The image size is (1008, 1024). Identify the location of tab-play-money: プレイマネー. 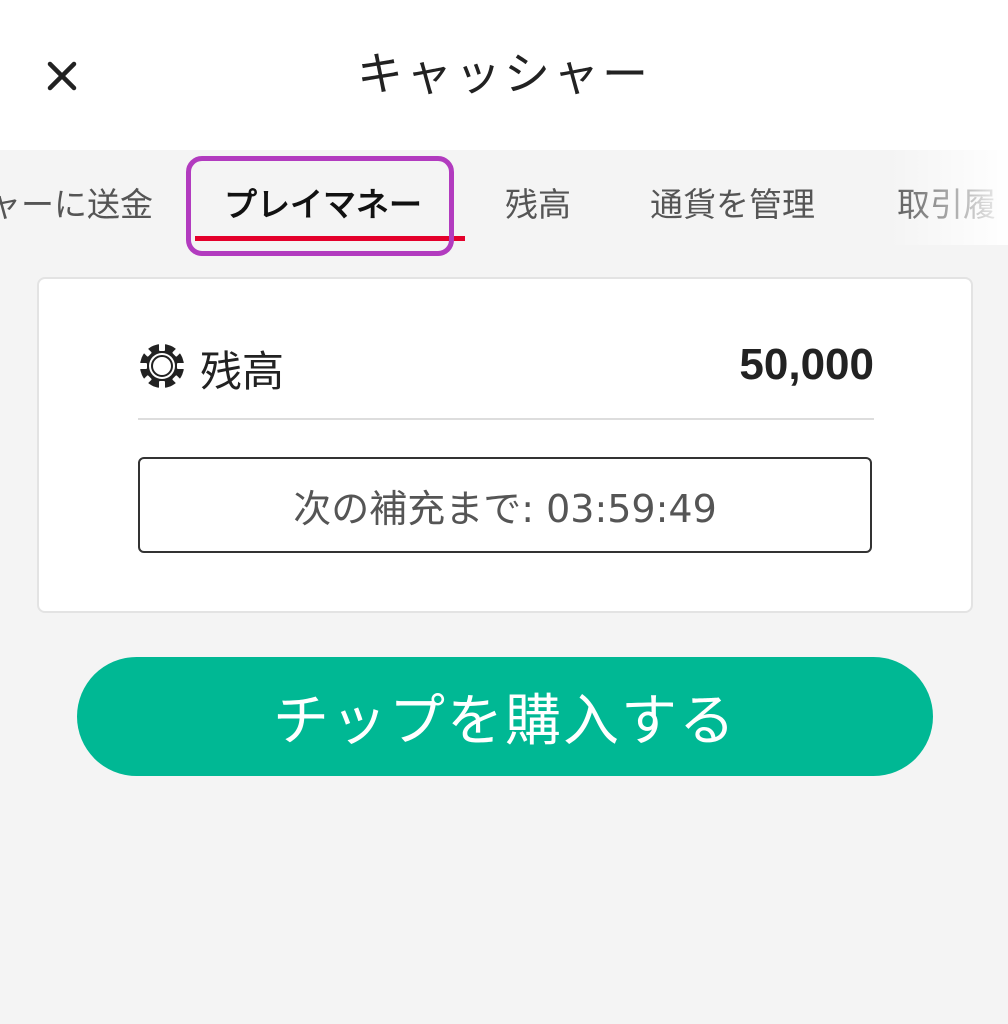
(323, 202).